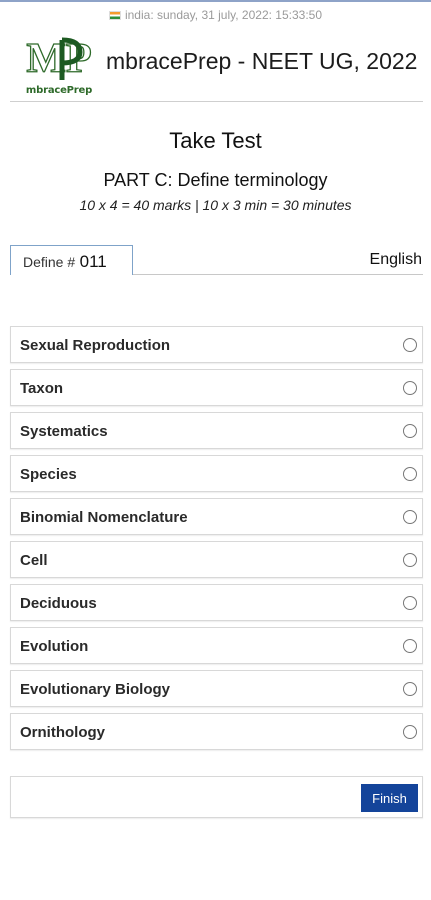 This screenshot has height=900, width=431. Describe the element at coordinates (216, 797) in the screenshot. I see `footer-actions: Finish` at that location.